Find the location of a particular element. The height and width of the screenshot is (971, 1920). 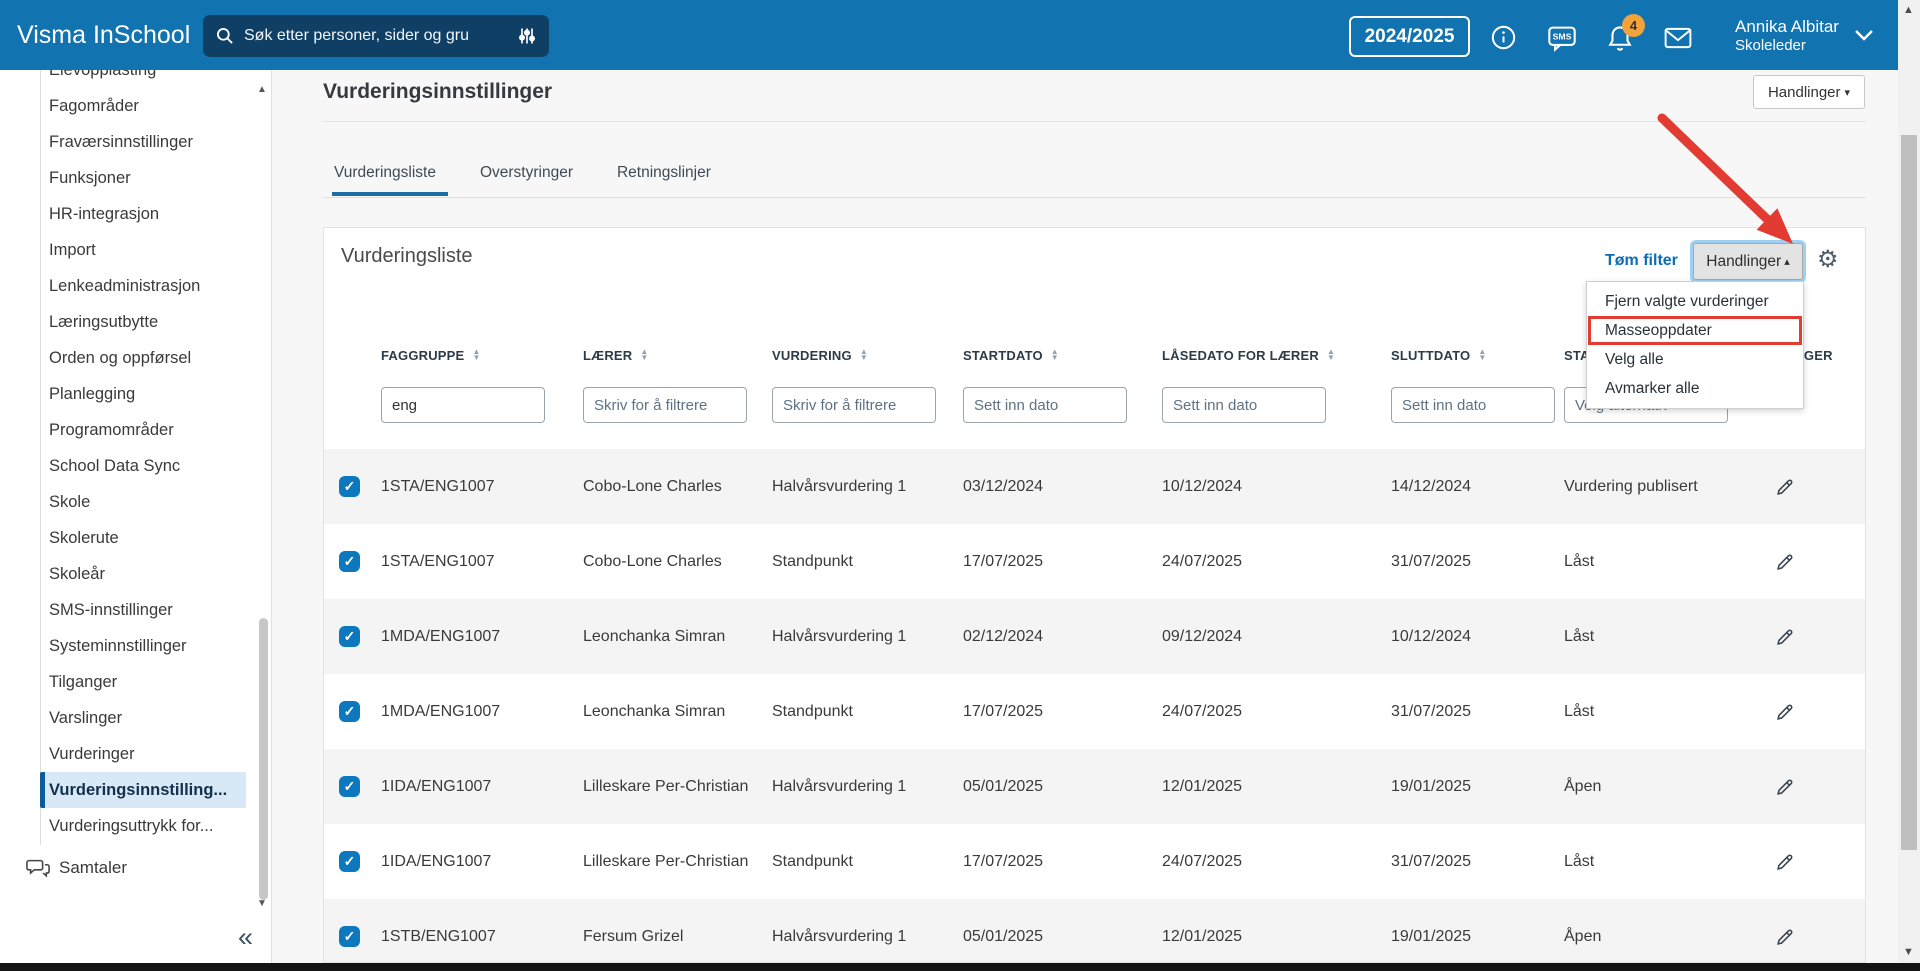

sidebar-item-funksjoner: Funksjoner is located at coordinates (143, 178).